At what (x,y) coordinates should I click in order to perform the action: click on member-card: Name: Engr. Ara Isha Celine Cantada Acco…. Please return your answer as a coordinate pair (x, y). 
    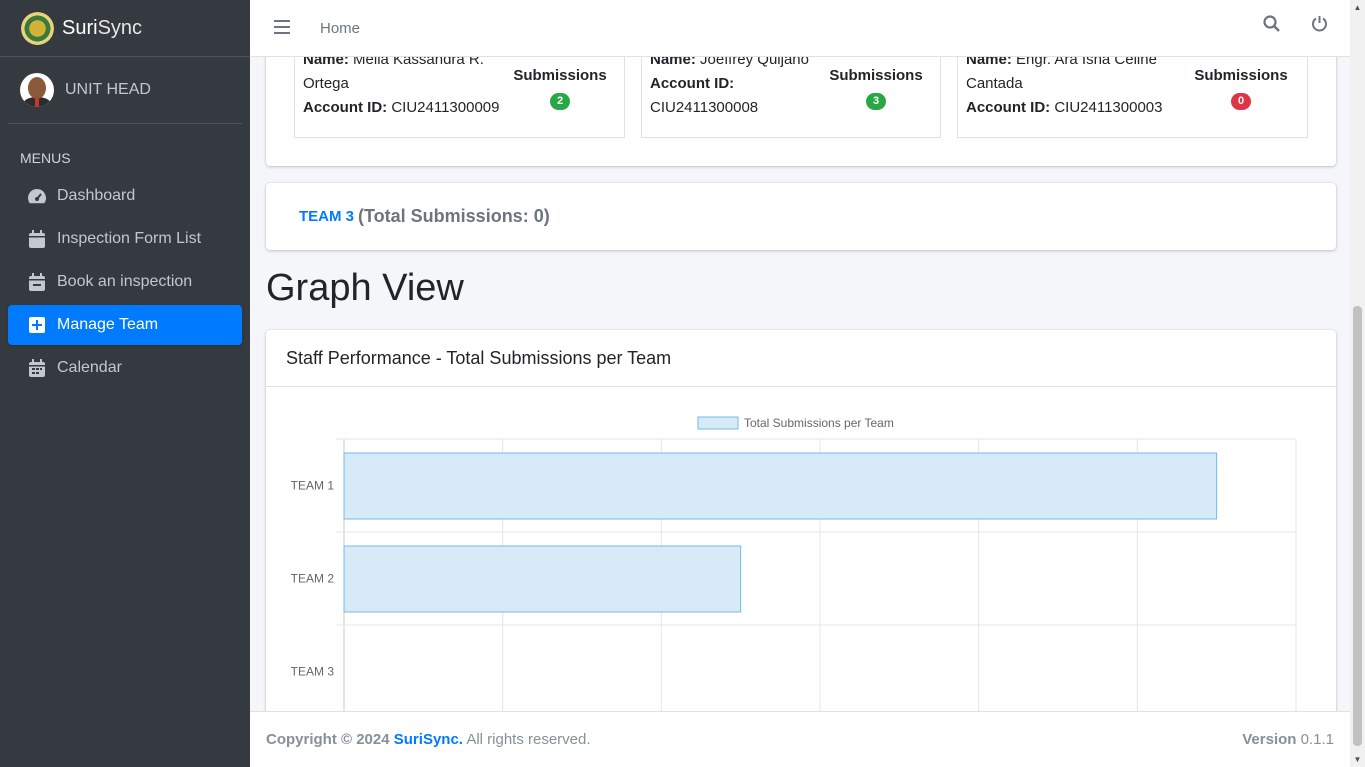
    Looking at the image, I should click on (1132, 97).